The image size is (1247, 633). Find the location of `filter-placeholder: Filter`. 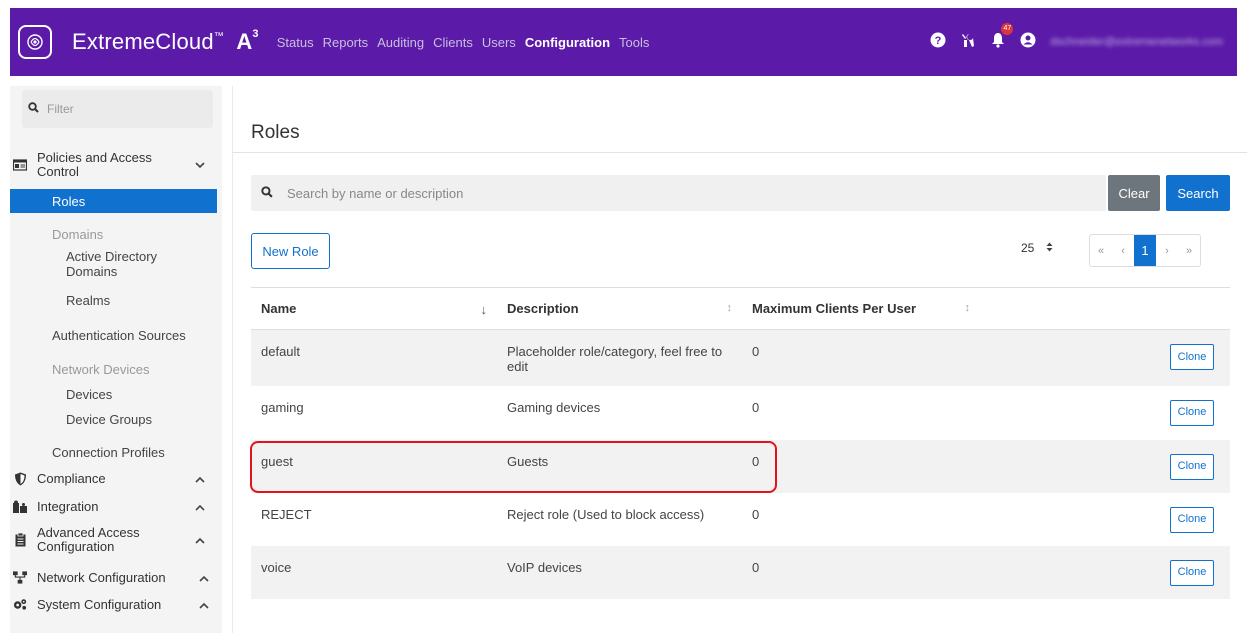

filter-placeholder: Filter is located at coordinates (60, 109).